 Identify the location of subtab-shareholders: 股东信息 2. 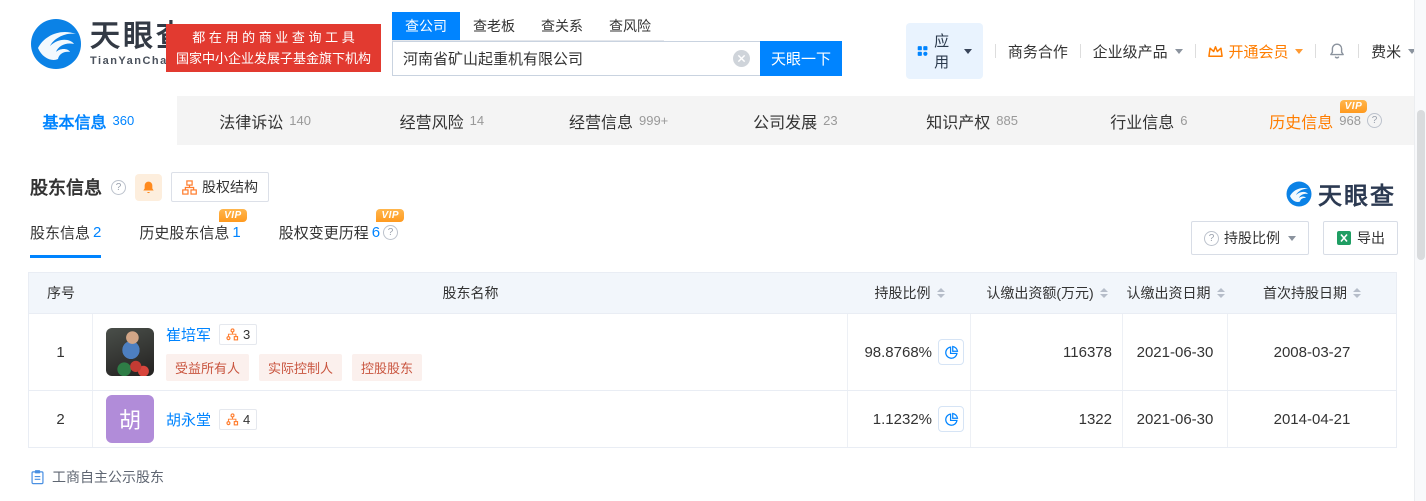
(66, 240).